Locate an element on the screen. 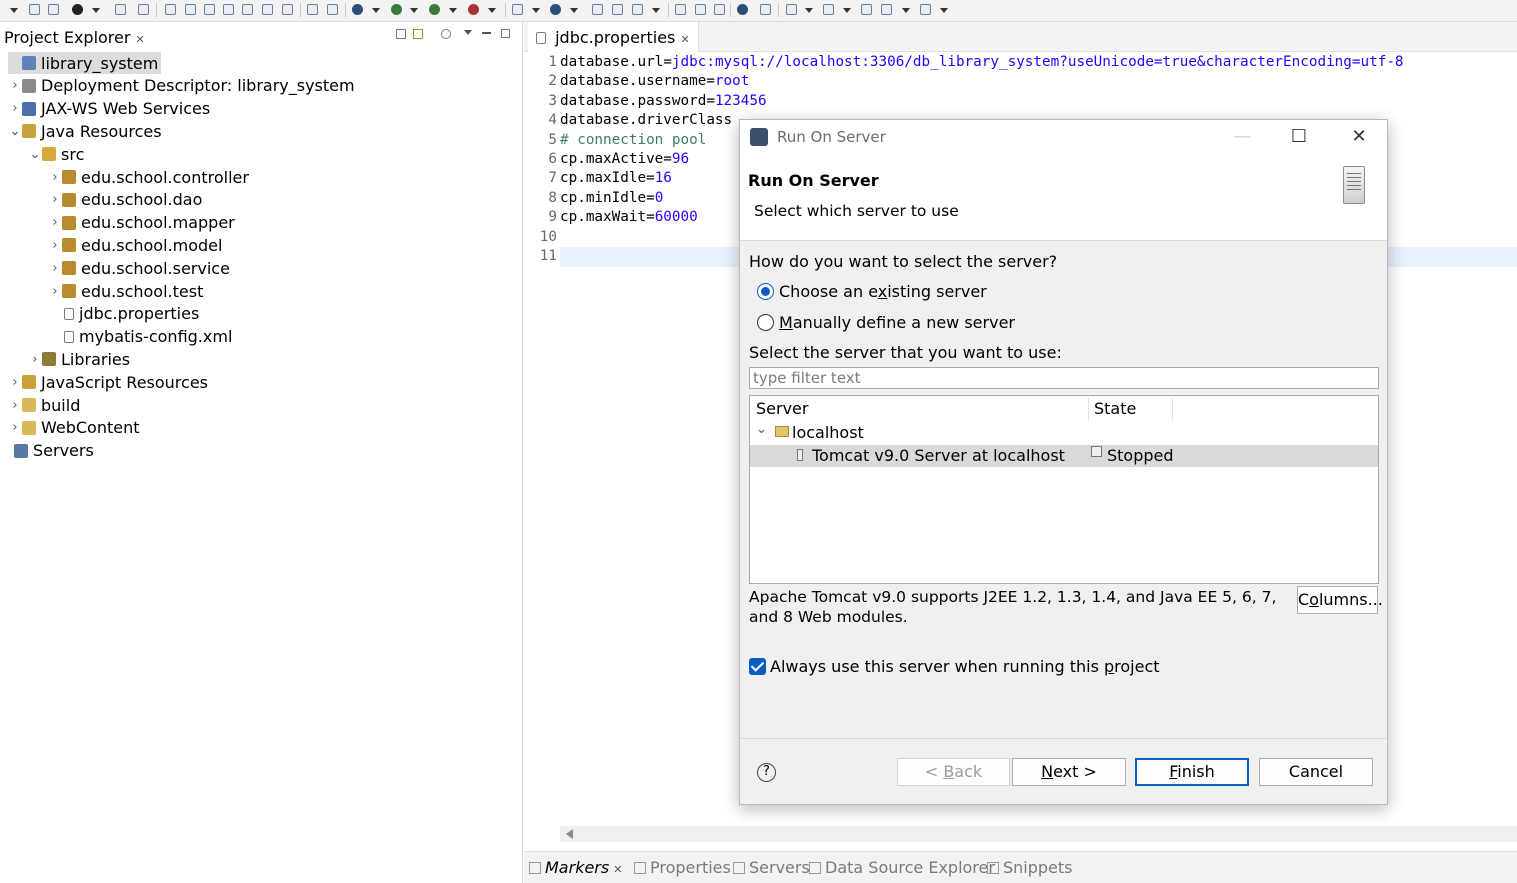  filter-input is located at coordinates (1064, 378).